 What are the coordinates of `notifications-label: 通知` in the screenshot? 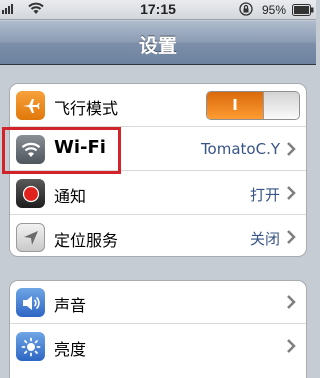 It's located at (70, 196).